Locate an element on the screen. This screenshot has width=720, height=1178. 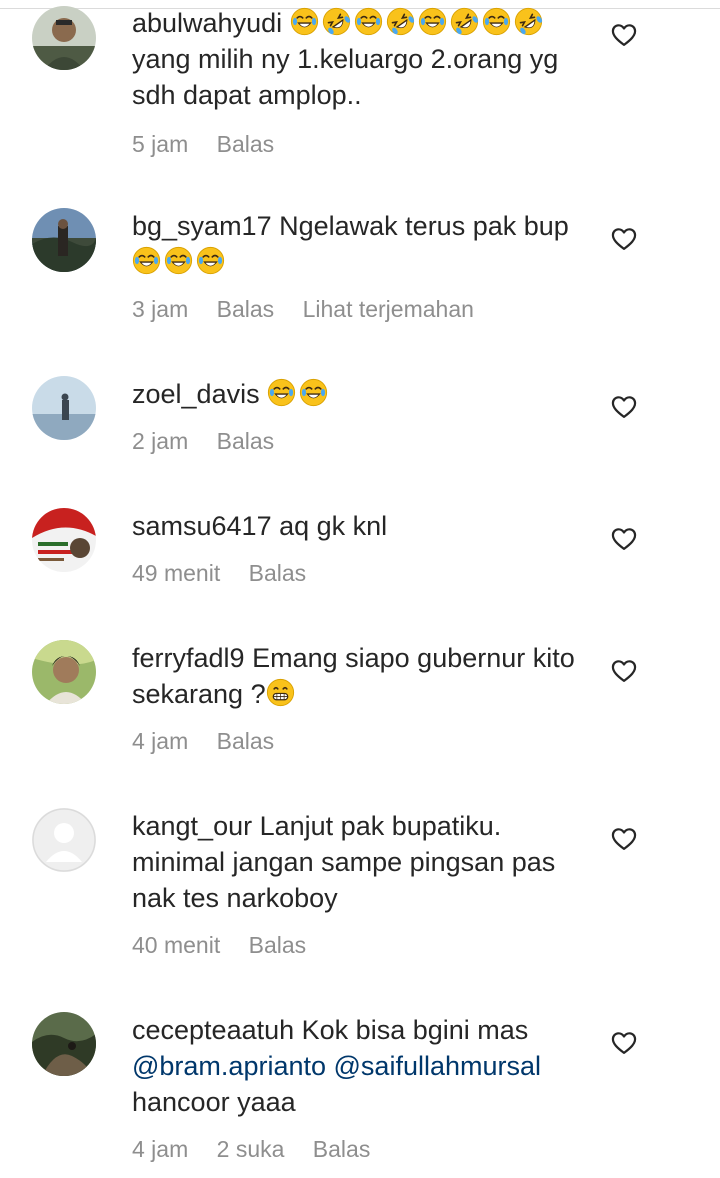
comment-body-continued: hancoor yaaa is located at coordinates (214, 1102).